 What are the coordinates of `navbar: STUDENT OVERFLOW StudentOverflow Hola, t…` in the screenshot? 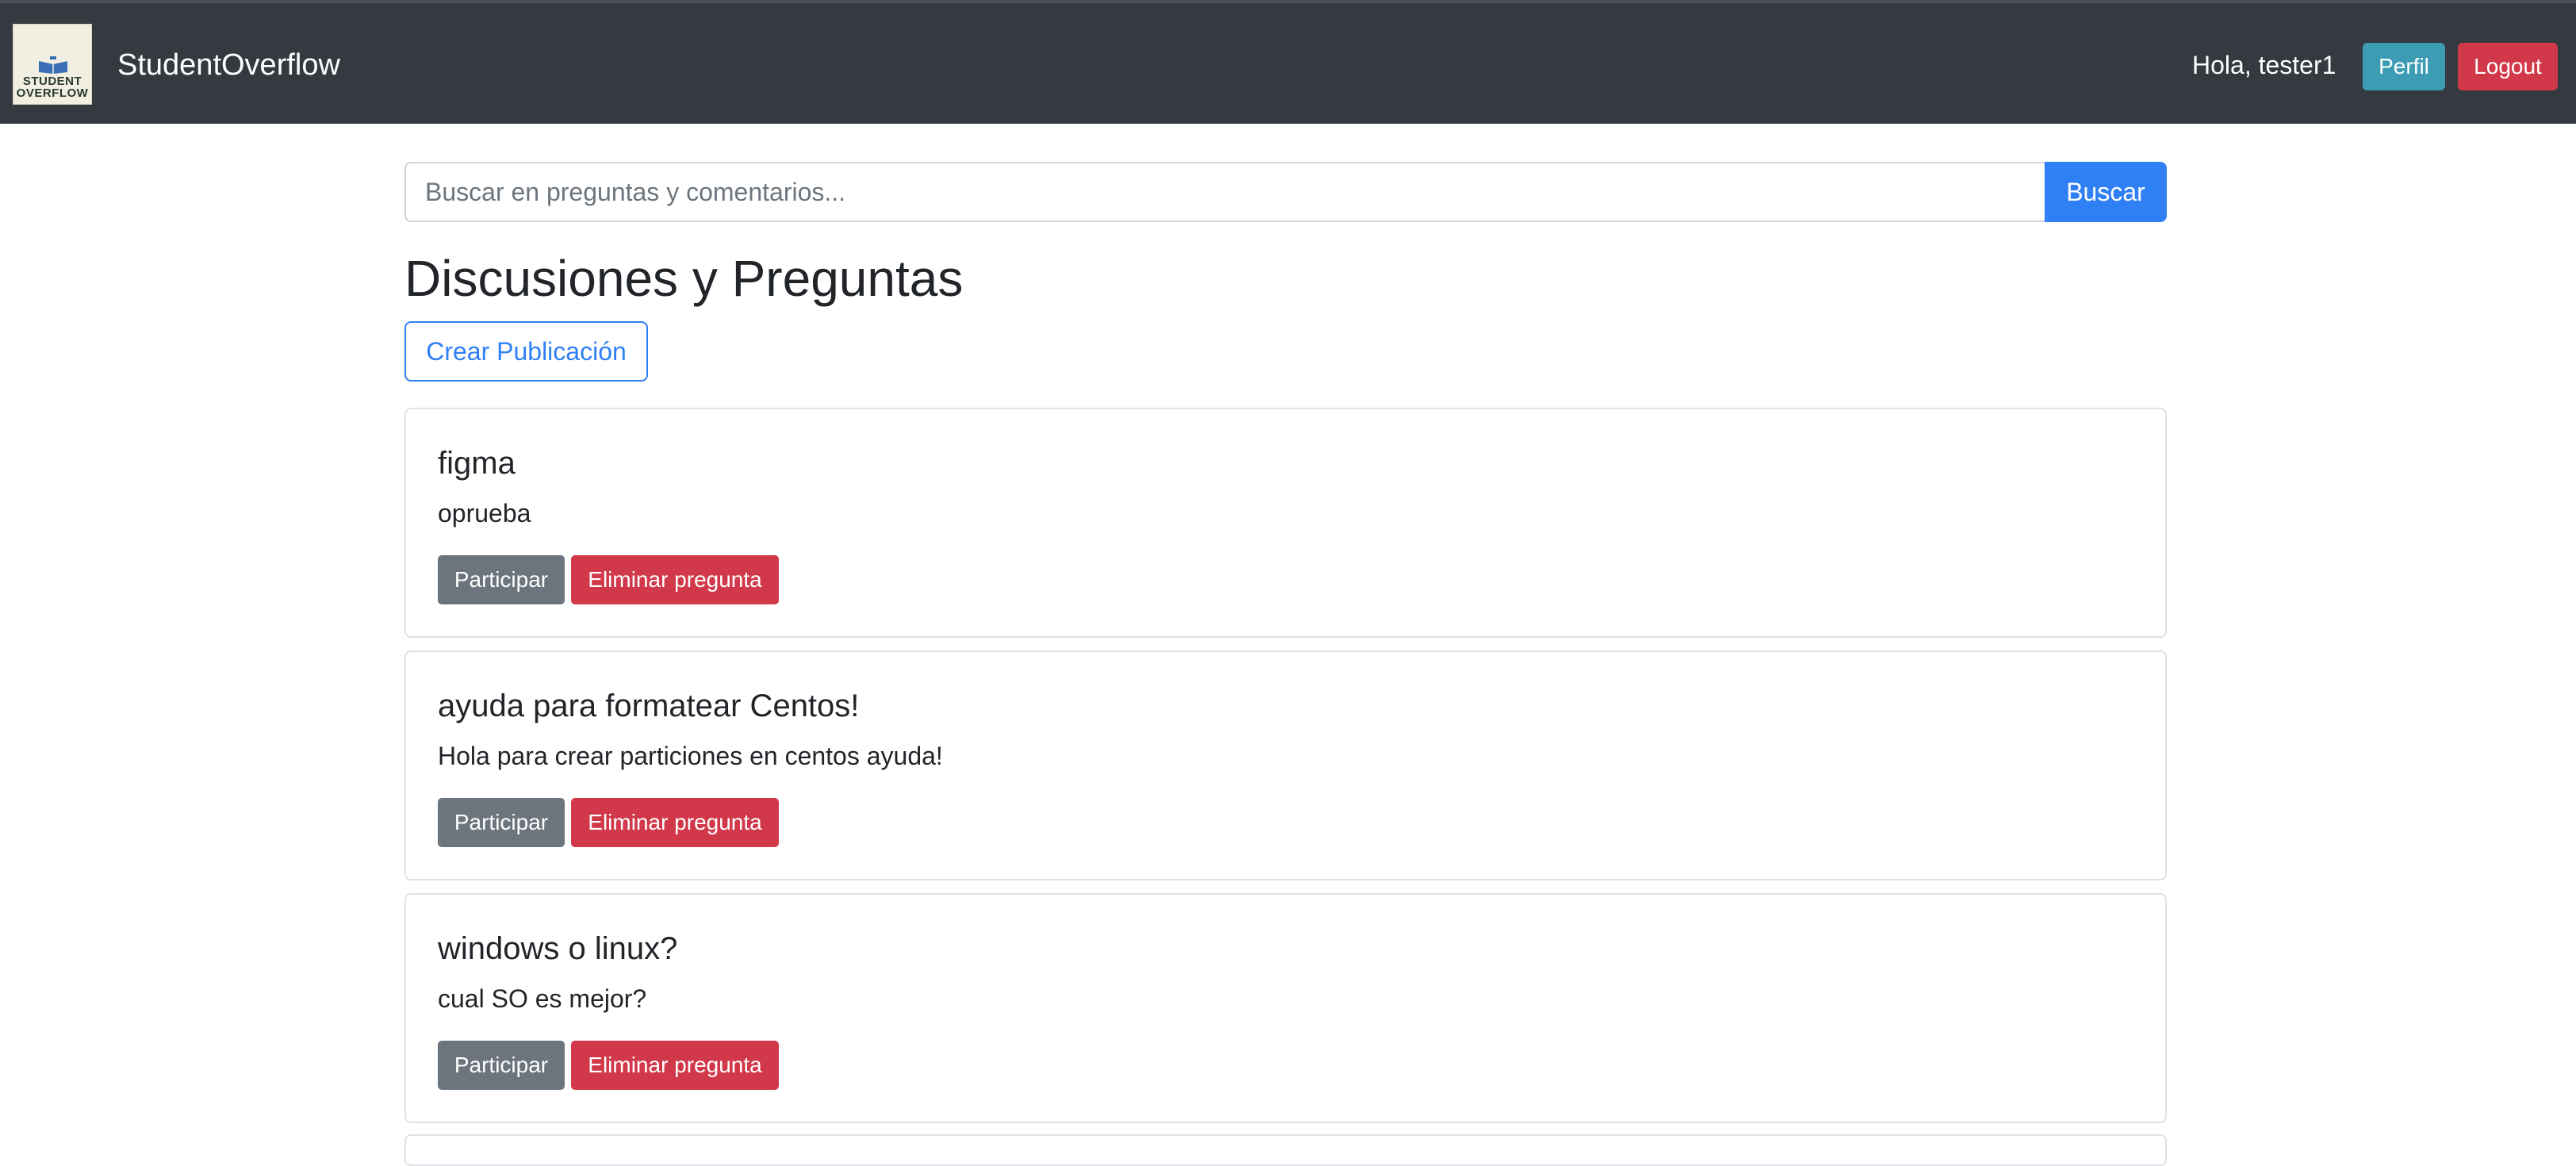 It's located at (1288, 62).